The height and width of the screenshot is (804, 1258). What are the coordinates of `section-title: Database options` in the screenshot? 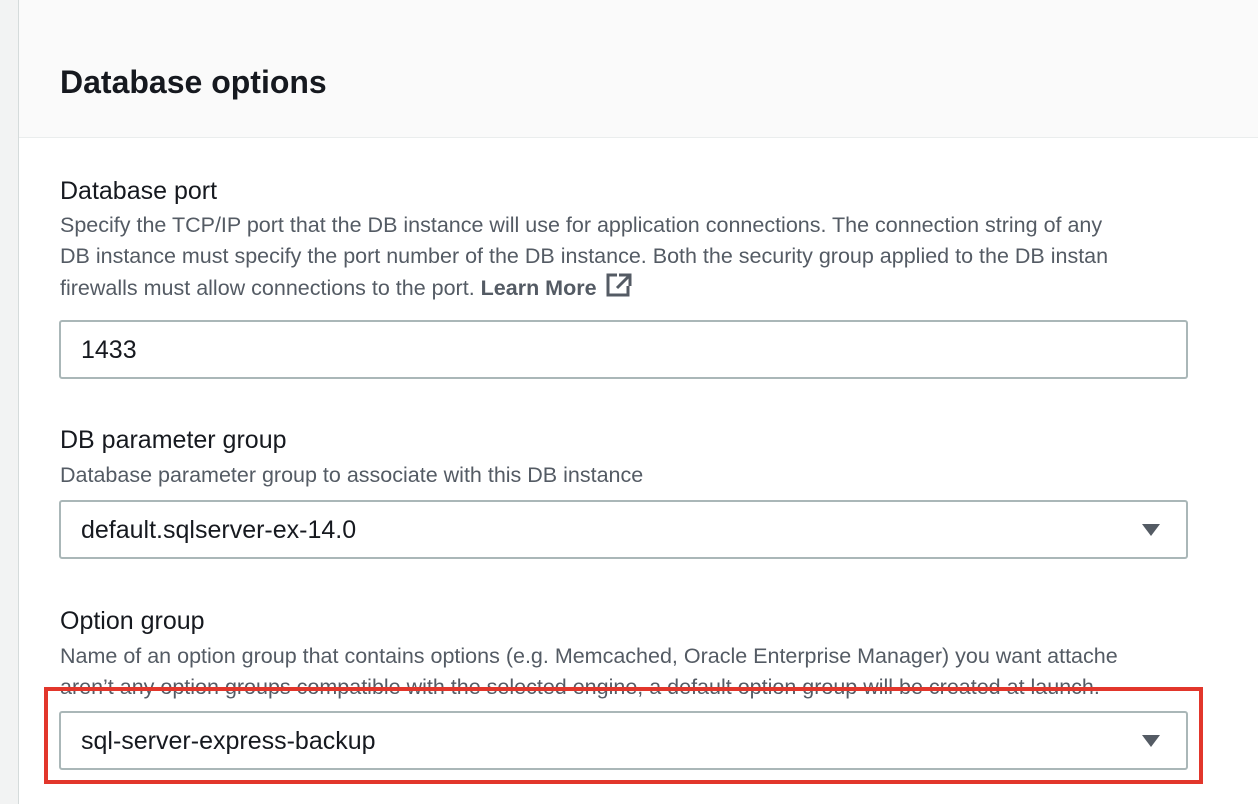 It's located at (193, 82).